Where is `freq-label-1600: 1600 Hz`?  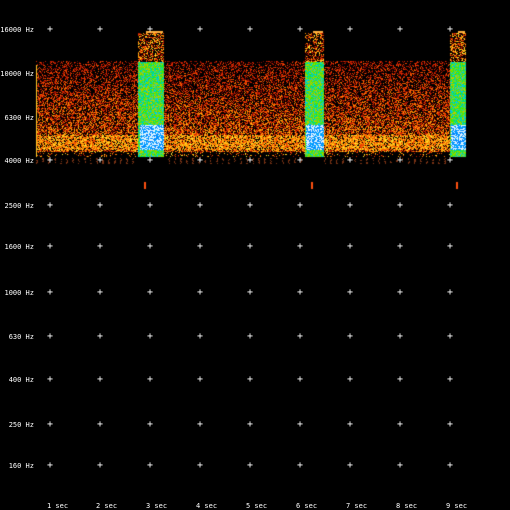
freq-label-1600: 1600 Hz is located at coordinates (19, 247).